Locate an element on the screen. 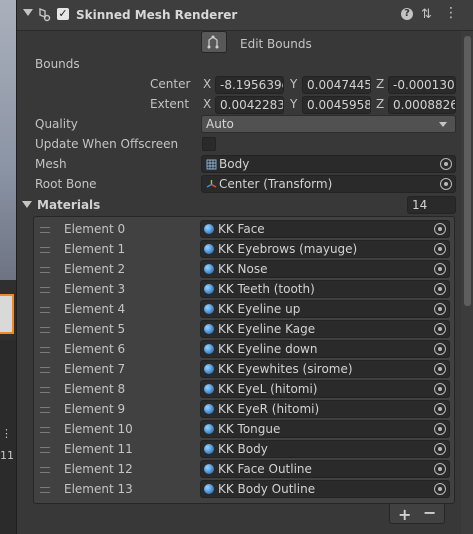  material-field: KK Eyeline down is located at coordinates (325, 349).